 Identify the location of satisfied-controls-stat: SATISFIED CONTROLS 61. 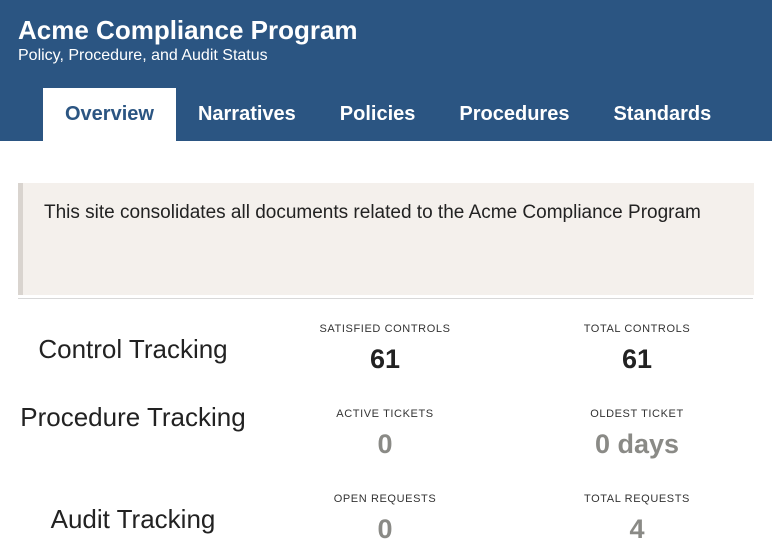
(385, 349).